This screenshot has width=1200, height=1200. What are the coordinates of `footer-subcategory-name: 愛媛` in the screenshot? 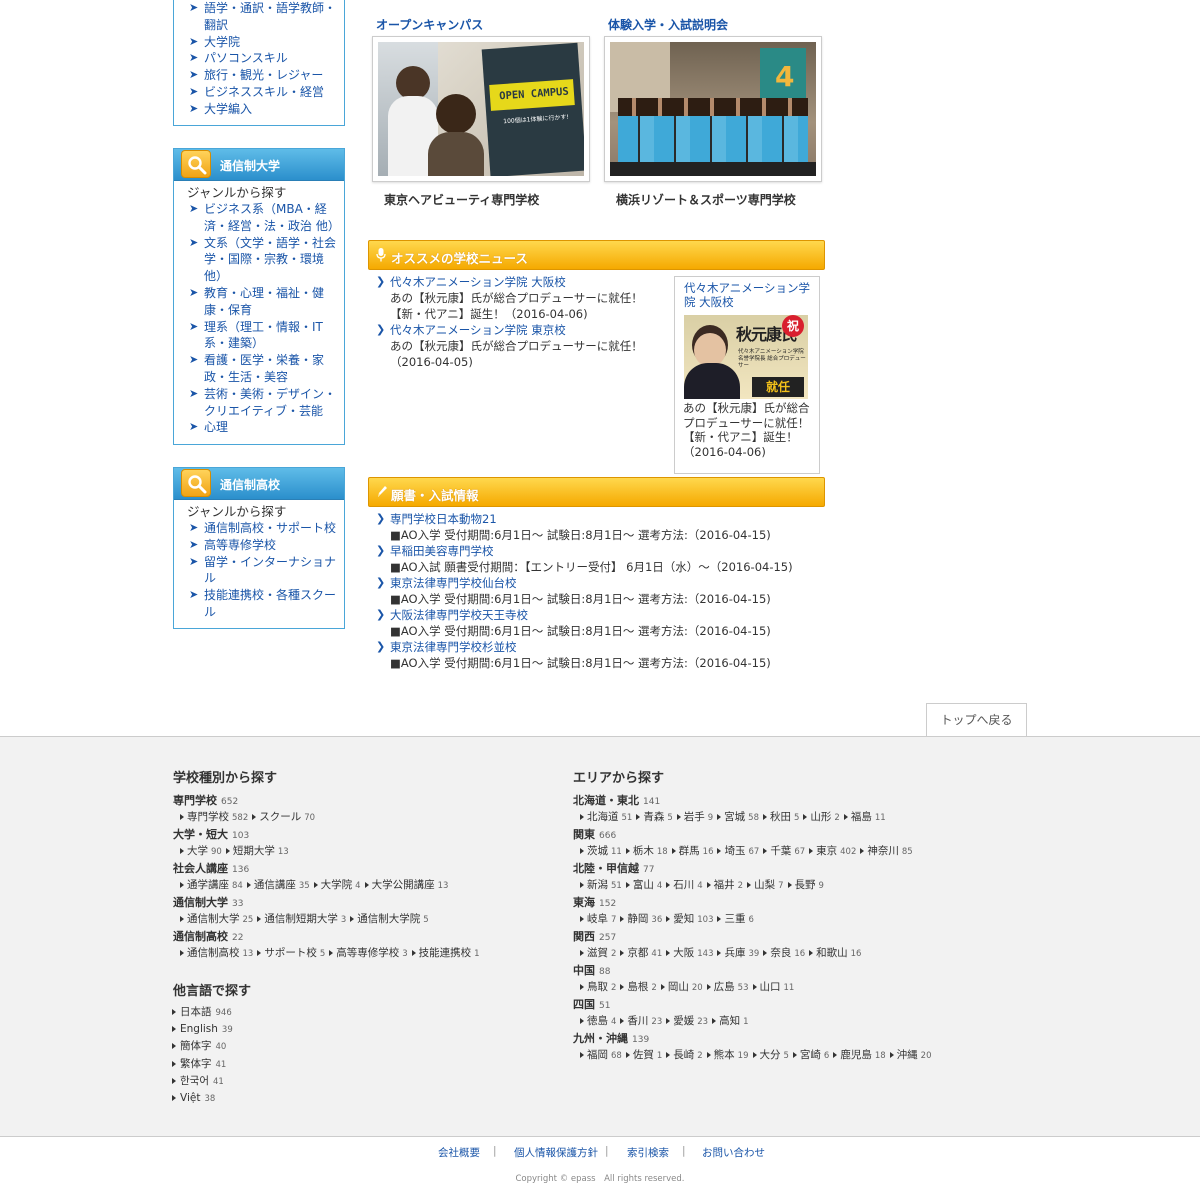 It's located at (683, 1021).